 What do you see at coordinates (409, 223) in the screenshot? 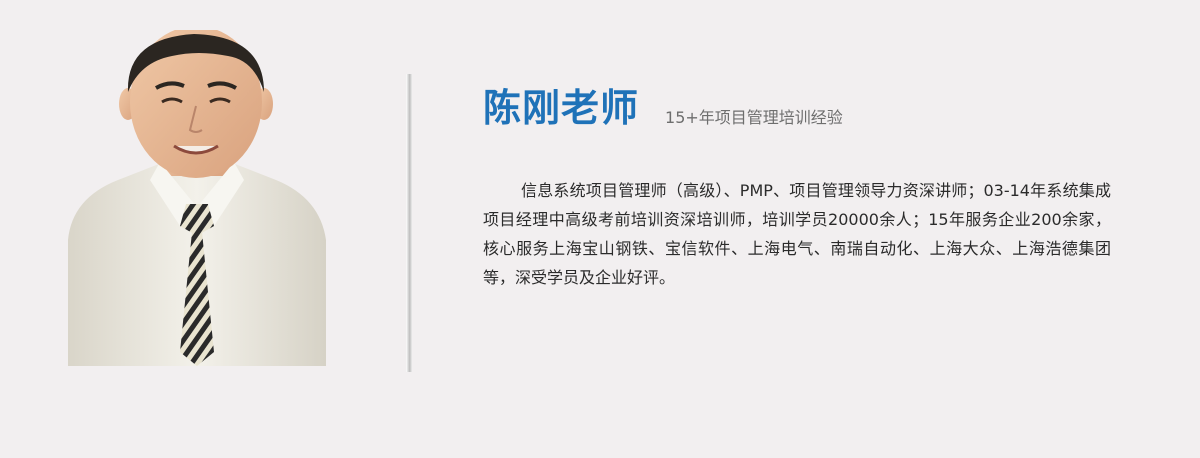
I see `vertical-divider` at bounding box center [409, 223].